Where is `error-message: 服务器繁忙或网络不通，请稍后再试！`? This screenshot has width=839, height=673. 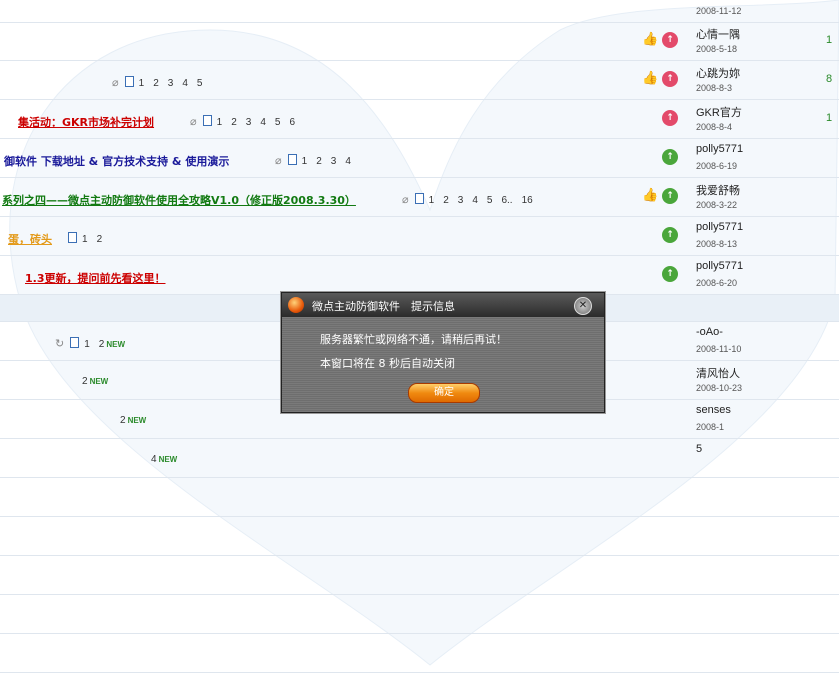
error-message: 服务器繁忙或网络不通，请稍后再试！ is located at coordinates (413, 339).